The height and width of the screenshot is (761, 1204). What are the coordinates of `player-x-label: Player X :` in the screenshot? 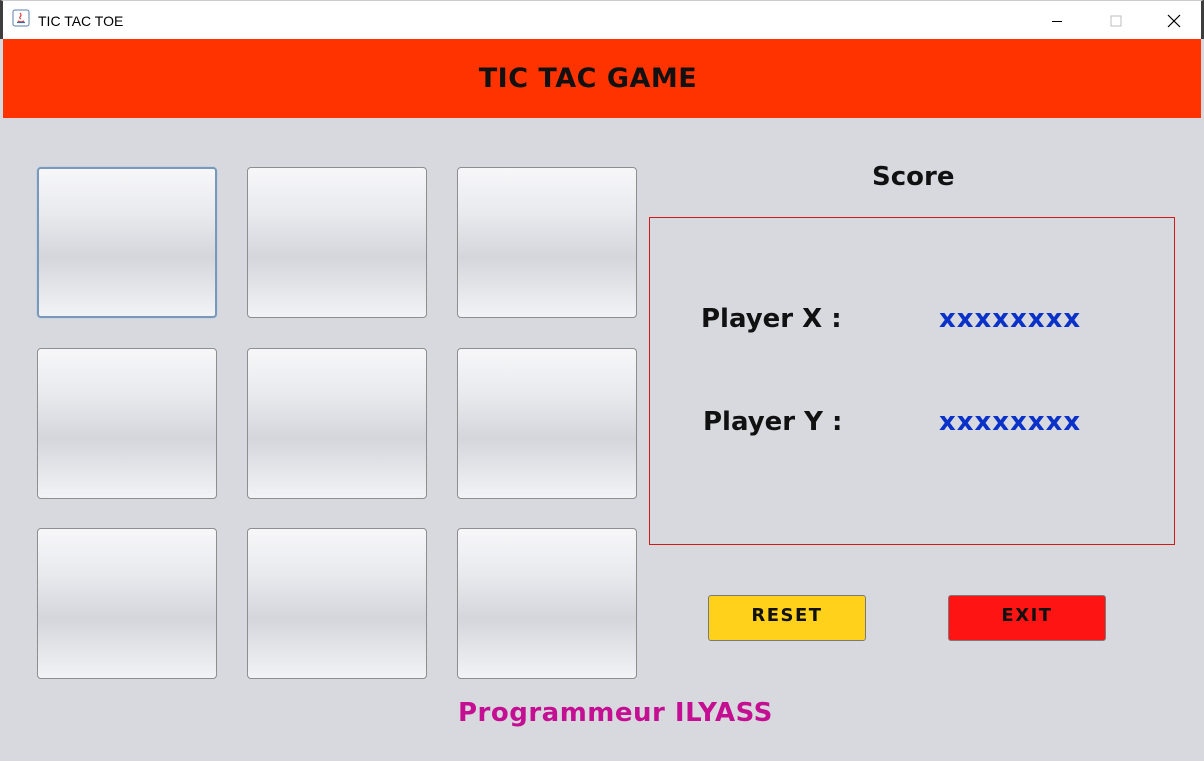 It's located at (771, 319).